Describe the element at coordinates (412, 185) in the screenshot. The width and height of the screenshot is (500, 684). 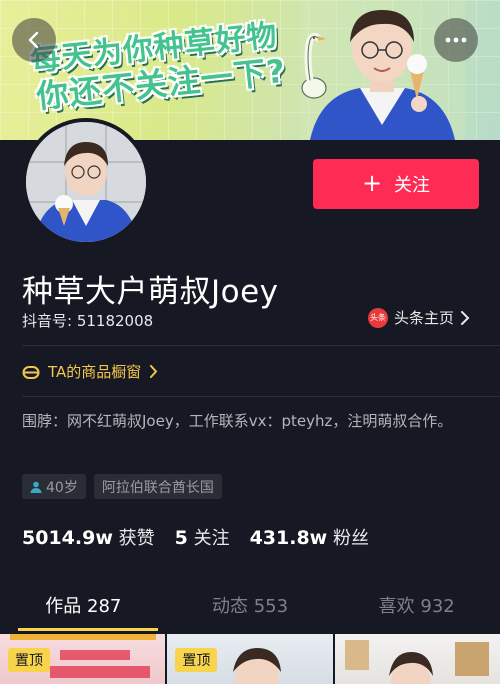
I see `follow-button-label: 关注` at that location.